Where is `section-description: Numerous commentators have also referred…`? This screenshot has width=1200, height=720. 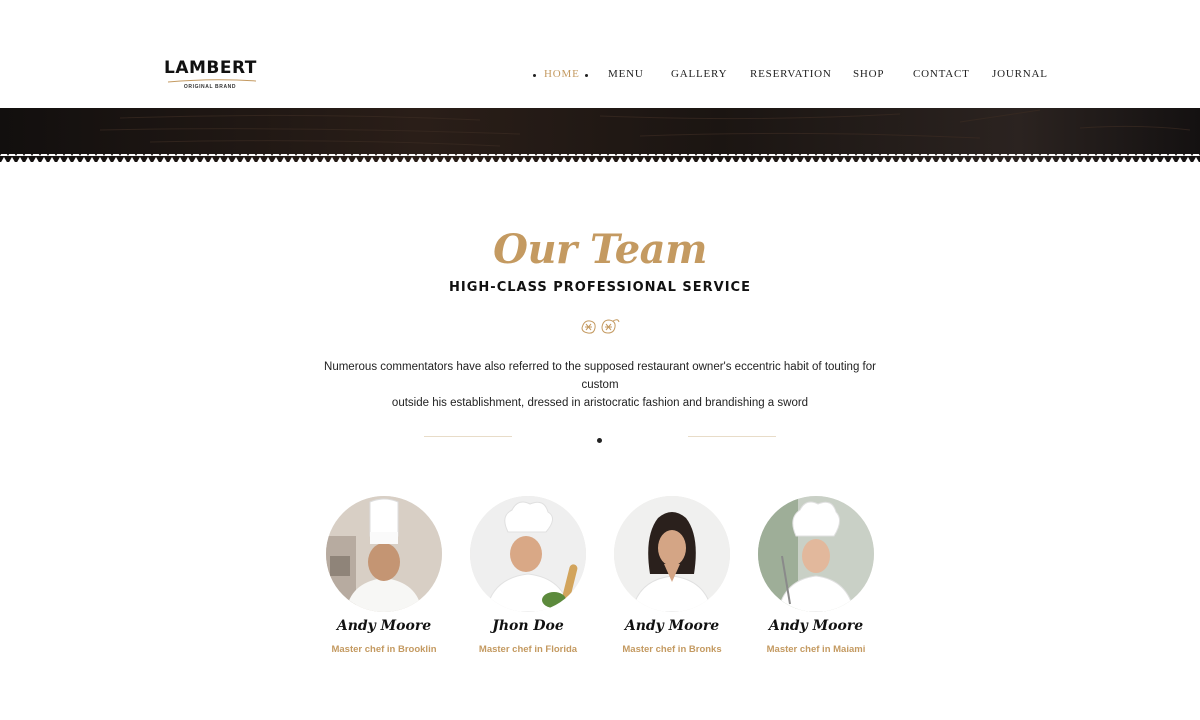
section-description: Numerous commentators have also referred… is located at coordinates (600, 385).